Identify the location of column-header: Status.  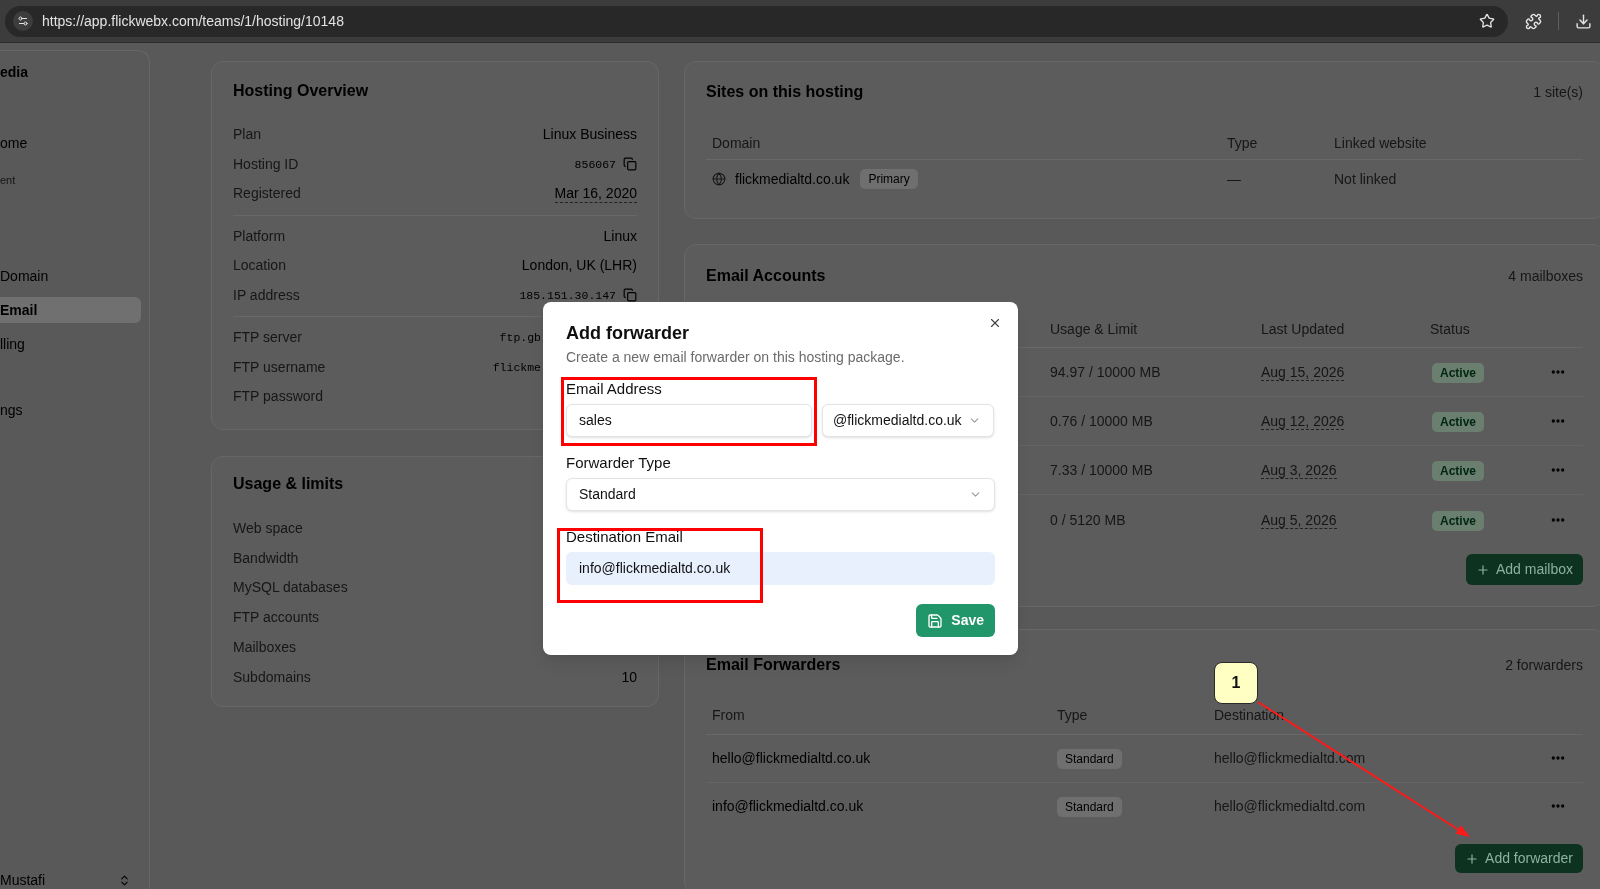
(1450, 328).